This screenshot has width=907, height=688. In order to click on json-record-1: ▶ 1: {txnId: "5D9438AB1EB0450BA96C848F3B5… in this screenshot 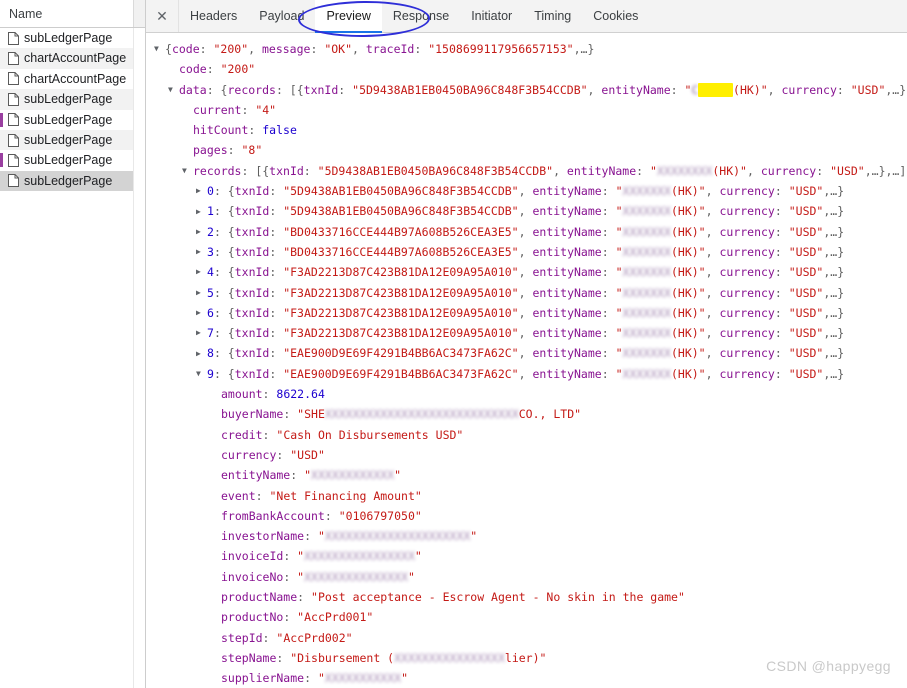, I will do `click(526, 211)`.